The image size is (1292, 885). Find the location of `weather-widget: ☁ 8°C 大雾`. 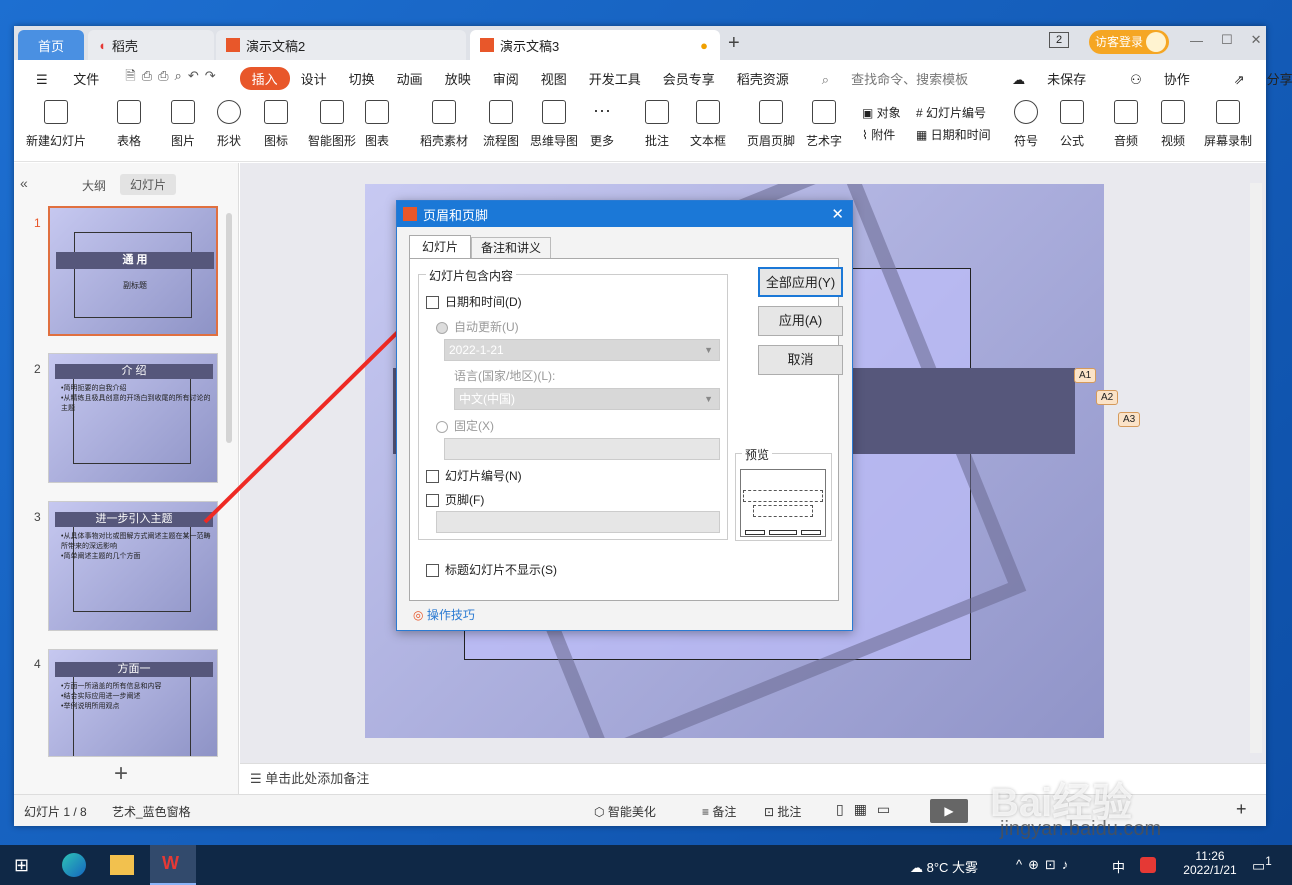

weather-widget: ☁ 8°C 大雾 is located at coordinates (944, 866).